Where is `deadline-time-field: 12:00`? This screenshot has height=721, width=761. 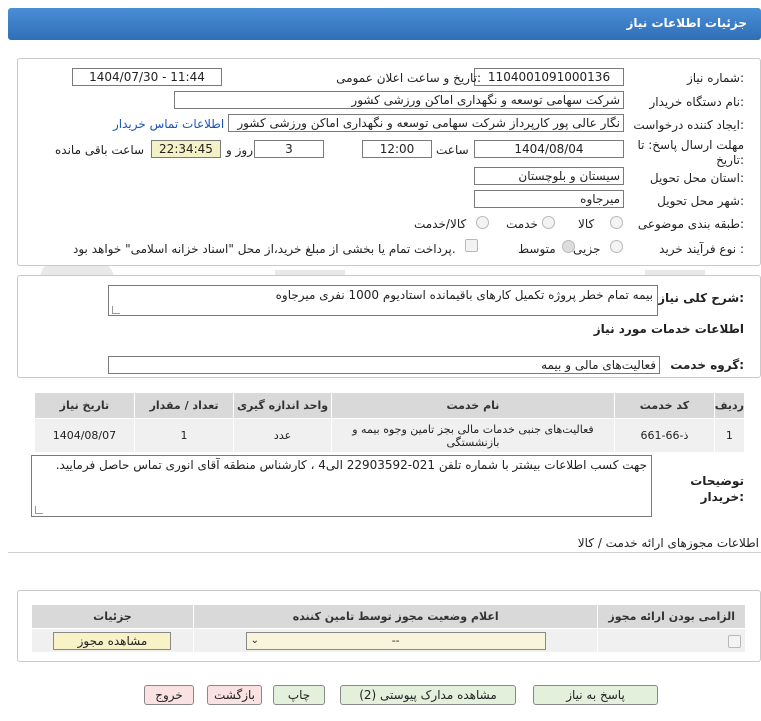 deadline-time-field: 12:00 is located at coordinates (397, 149).